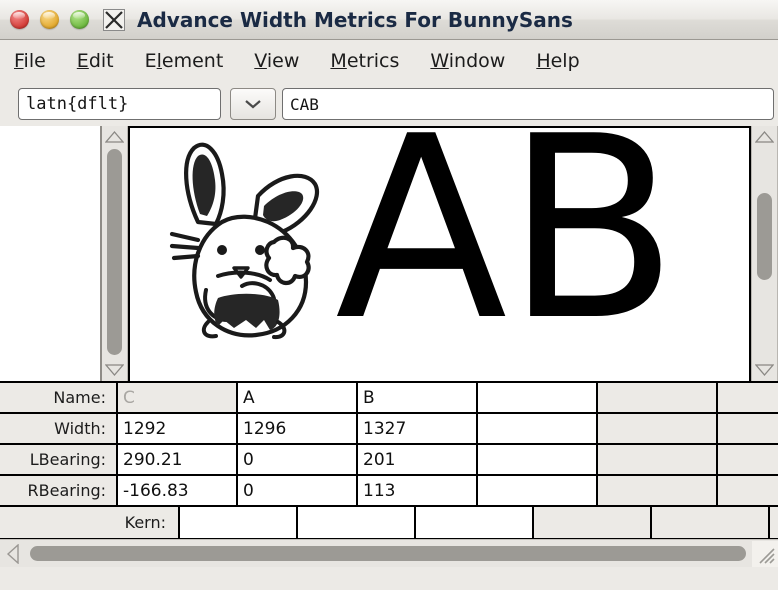  What do you see at coordinates (192, 61) in the screenshot?
I see `menu-item-label: ement` at bounding box center [192, 61].